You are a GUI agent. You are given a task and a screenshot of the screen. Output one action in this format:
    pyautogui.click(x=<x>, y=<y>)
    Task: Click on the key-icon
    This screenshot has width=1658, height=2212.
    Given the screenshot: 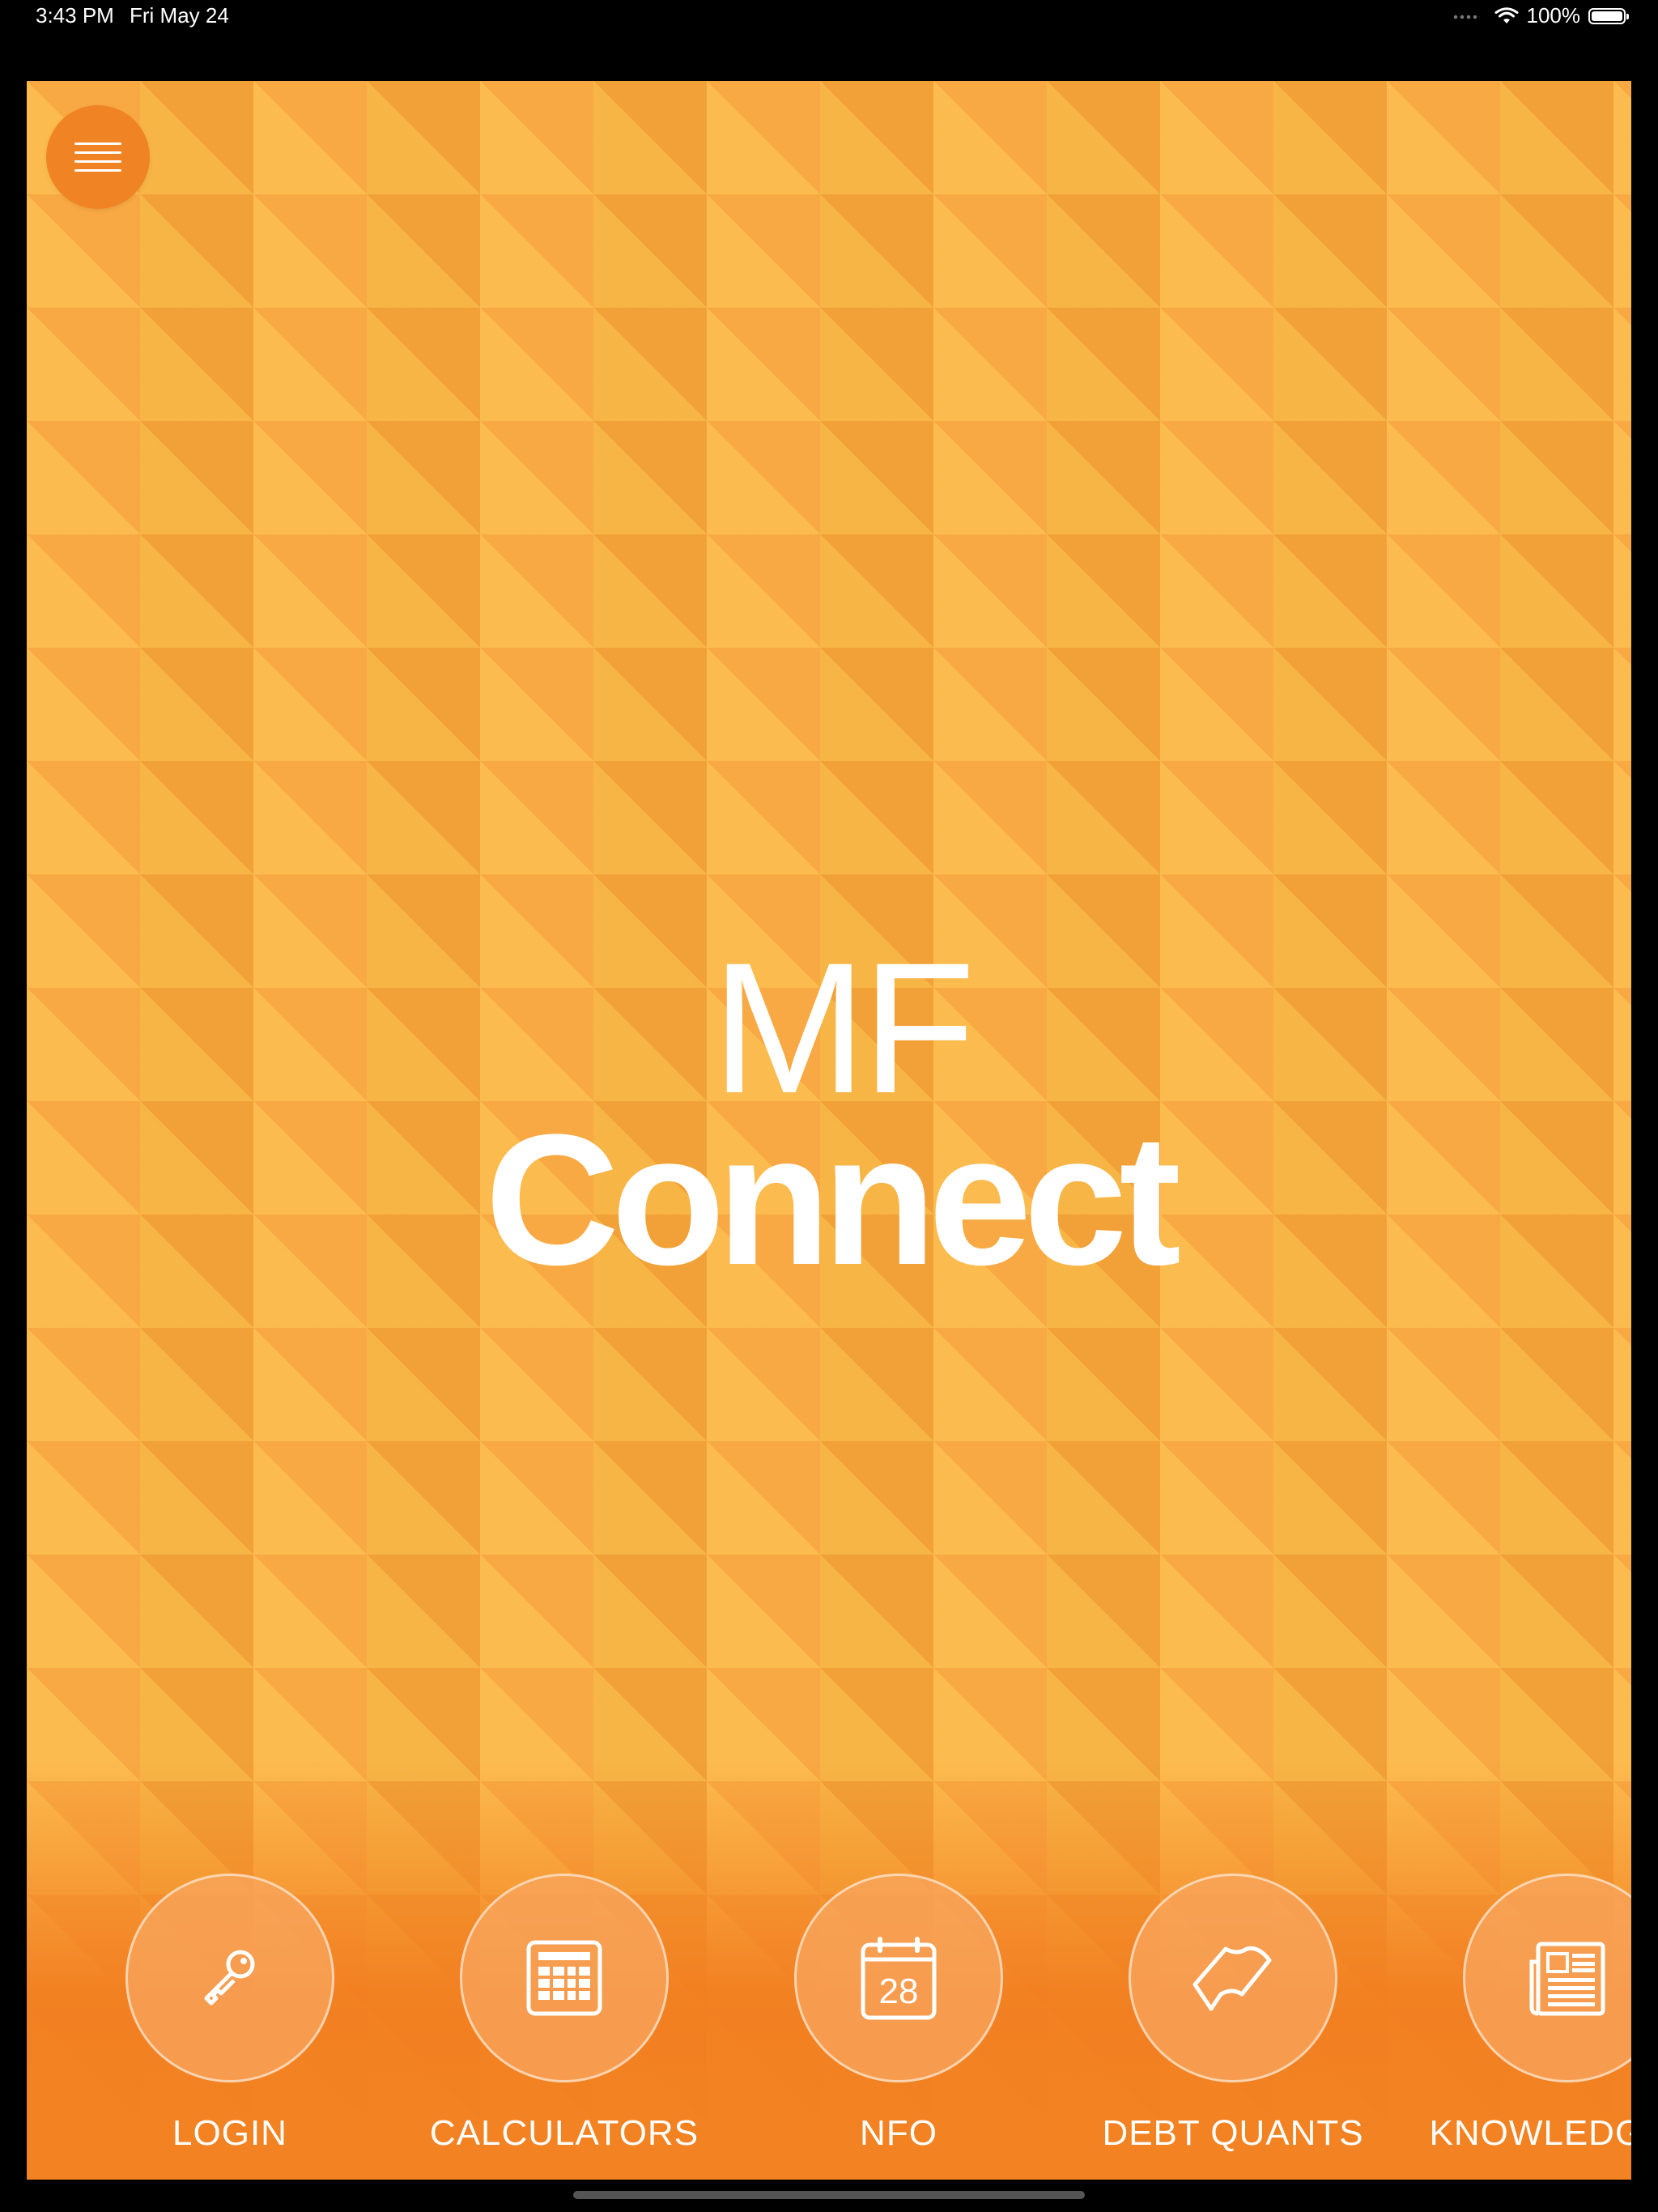 What is the action you would take?
    pyautogui.click(x=229, y=1978)
    